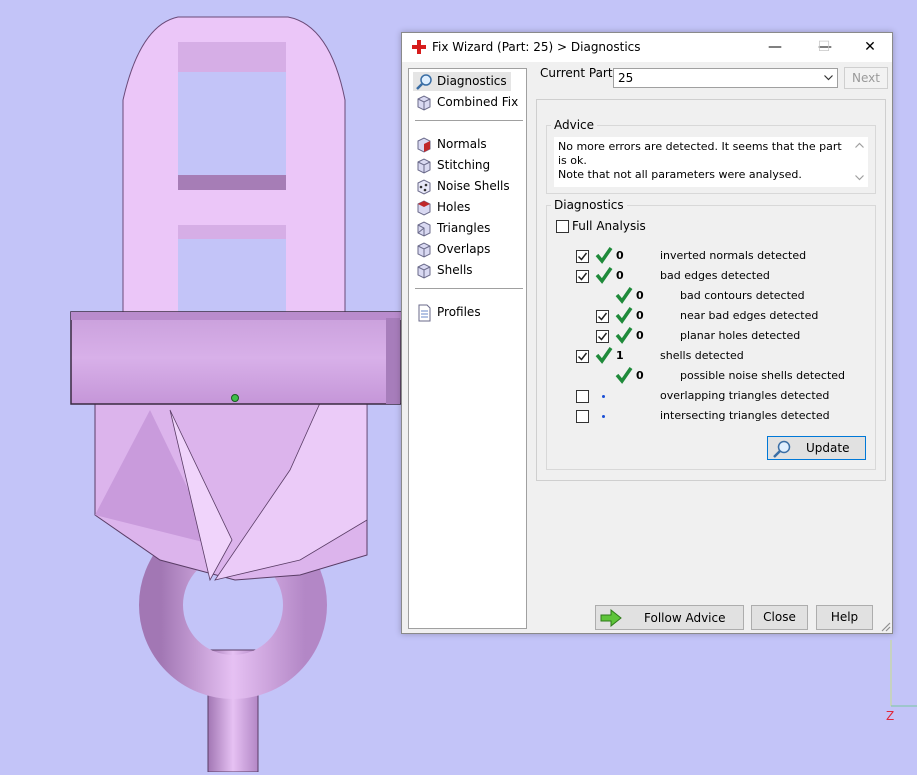 The image size is (917, 775). I want to click on cube-icon, so click(424, 103).